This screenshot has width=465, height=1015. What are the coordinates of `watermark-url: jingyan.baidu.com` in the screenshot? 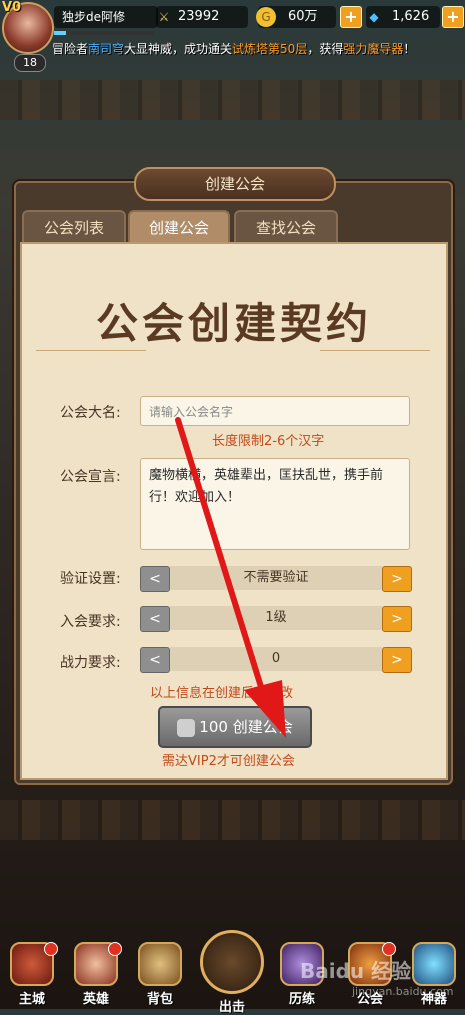 It's located at (403, 991).